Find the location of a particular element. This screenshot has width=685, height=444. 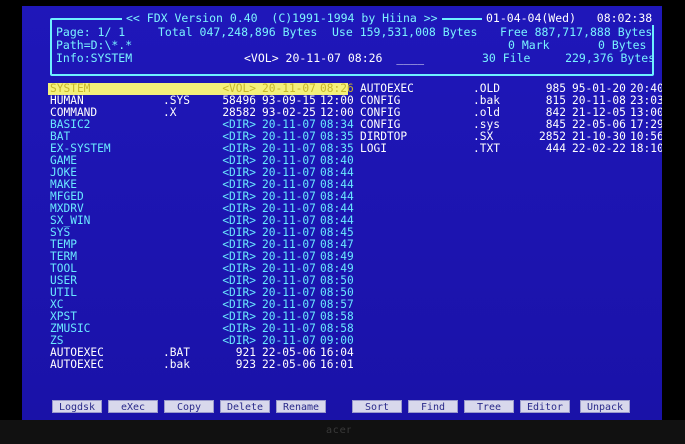

used-bytes: Use 159,531,008 Bytes is located at coordinates (405, 32).